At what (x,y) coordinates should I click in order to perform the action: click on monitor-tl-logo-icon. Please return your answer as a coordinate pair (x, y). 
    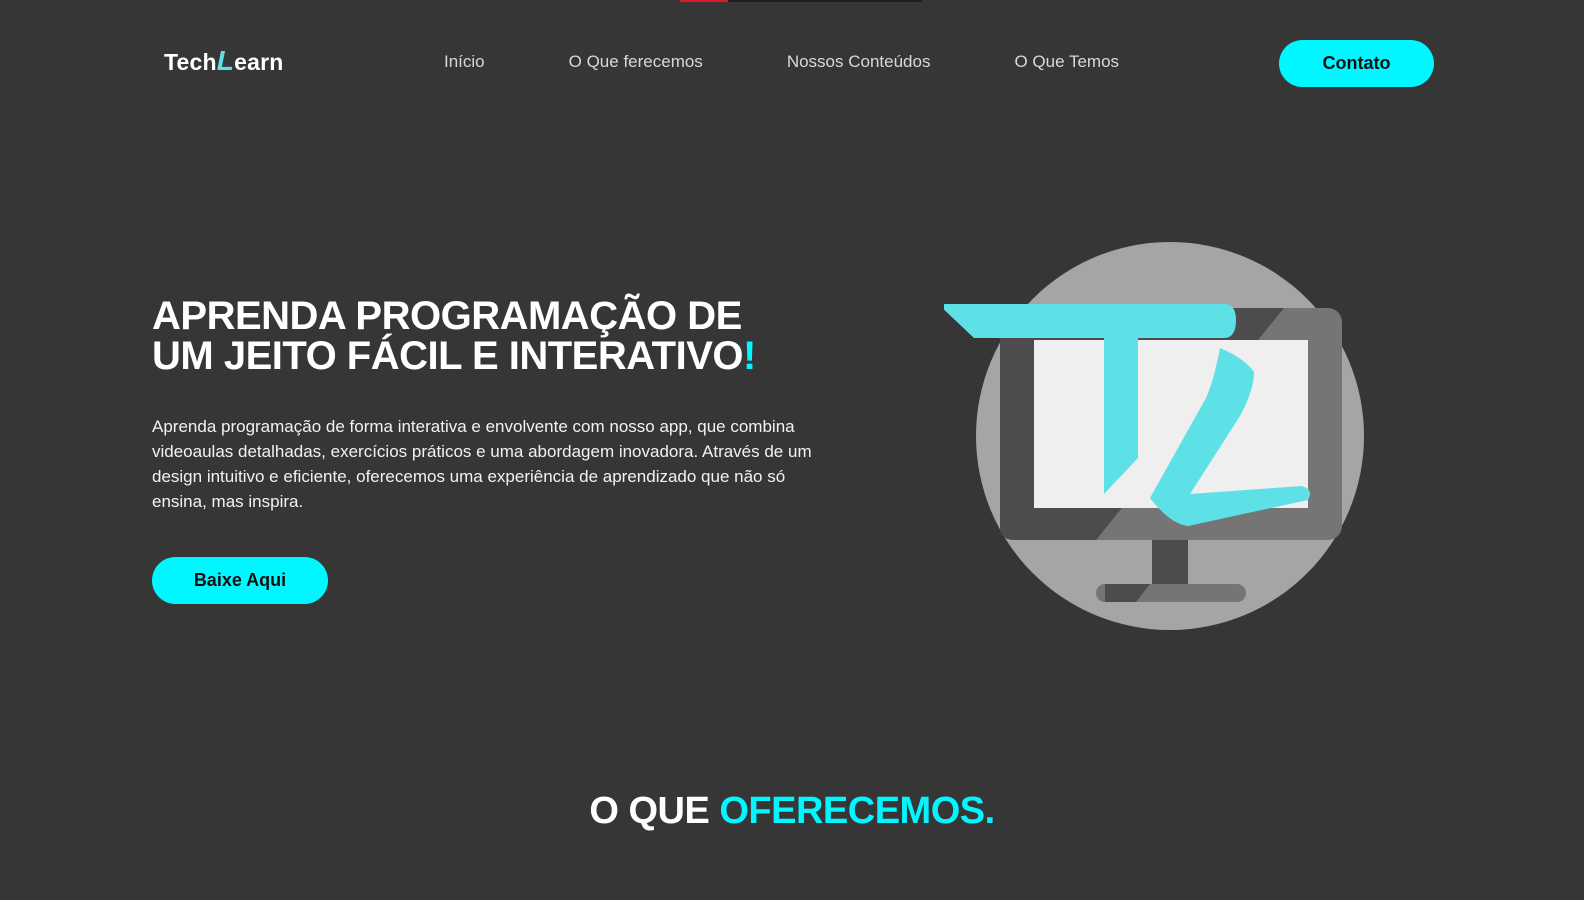
    Looking at the image, I should click on (1161, 440).